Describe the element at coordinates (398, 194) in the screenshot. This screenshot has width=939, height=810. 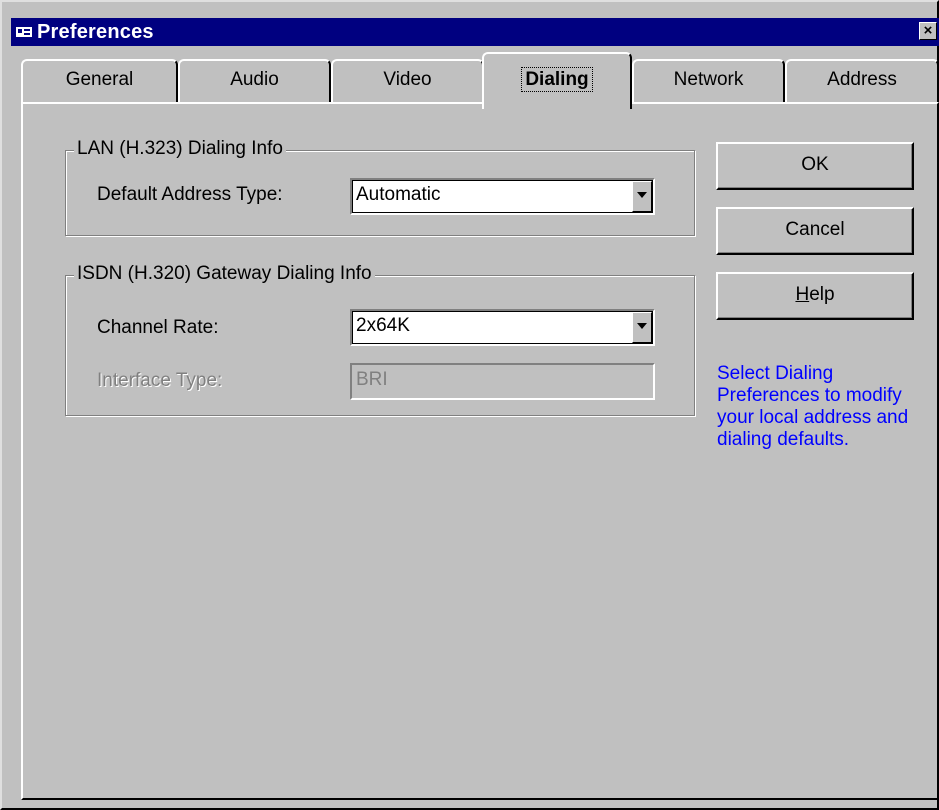
I see `default-address-type-value: Automatic` at that location.